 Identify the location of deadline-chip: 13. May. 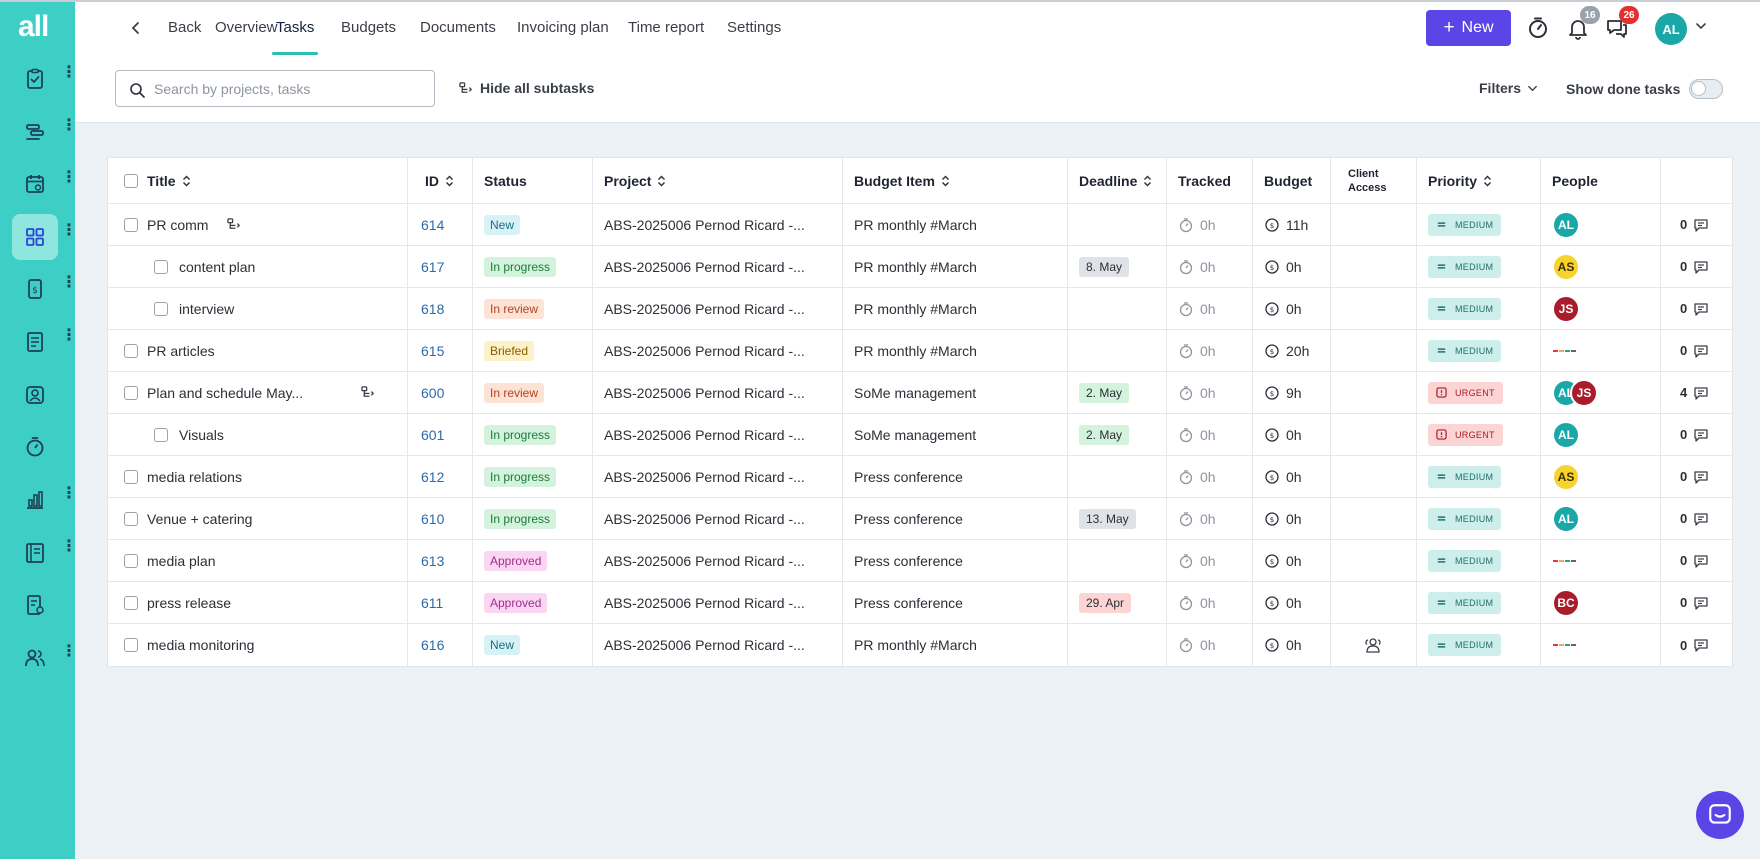
(1107, 518).